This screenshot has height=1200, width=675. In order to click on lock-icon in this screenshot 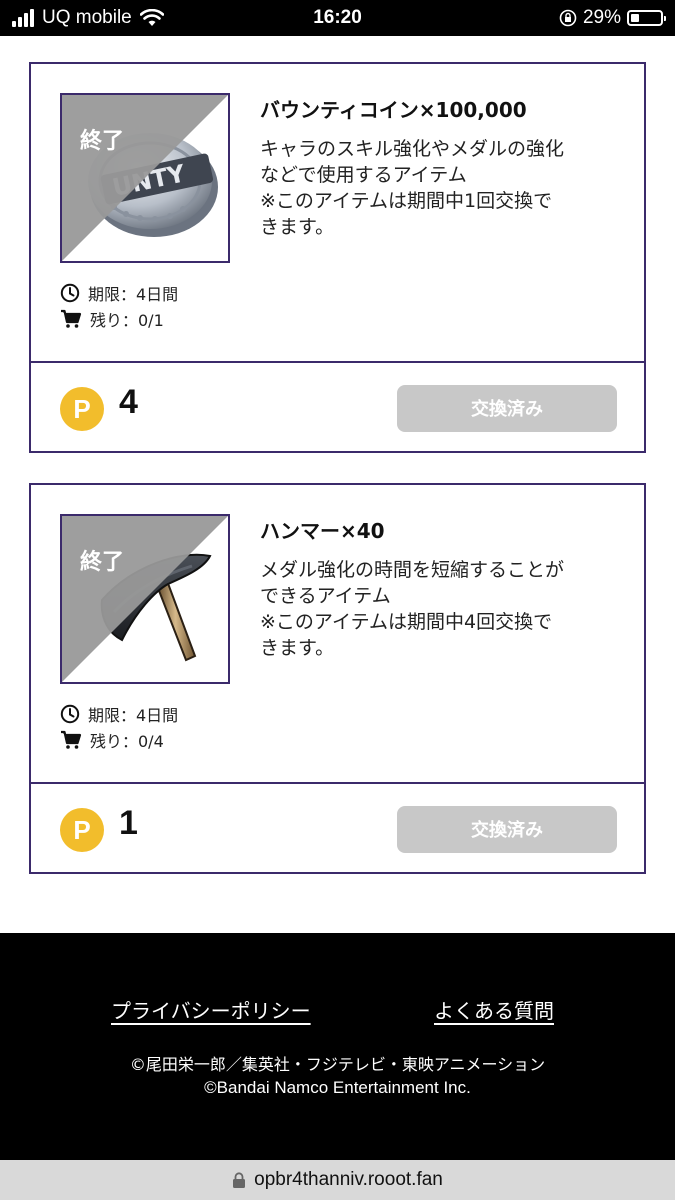, I will do `click(239, 1179)`.